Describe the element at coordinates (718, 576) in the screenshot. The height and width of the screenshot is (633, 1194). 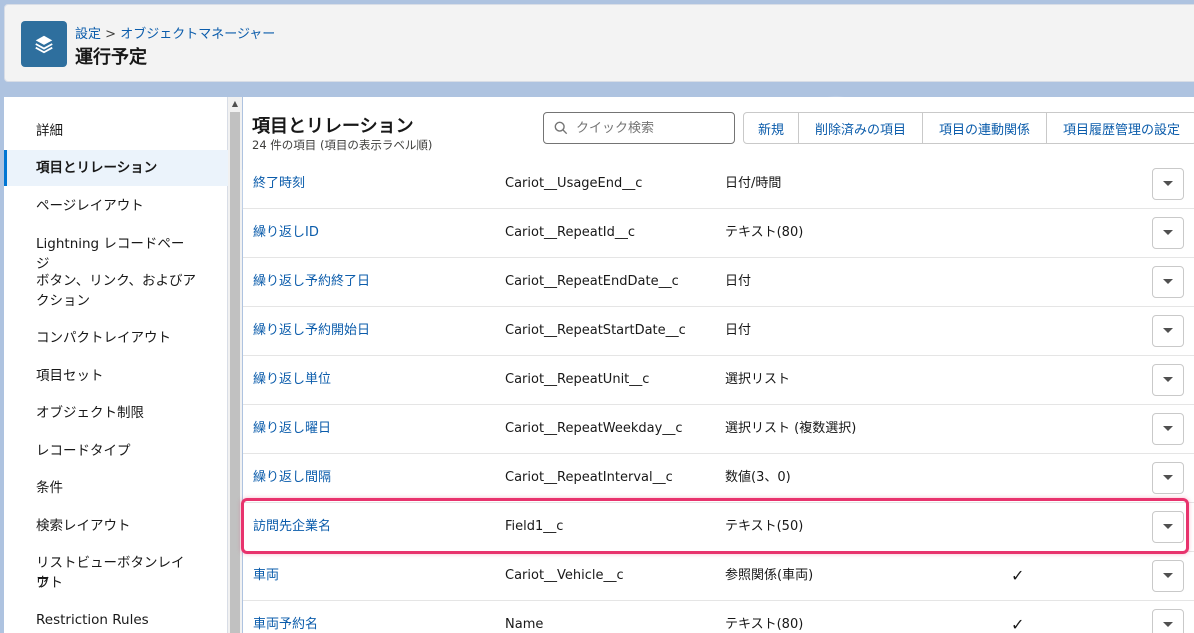
I see `table-row: 車両 Cariot__Vehicle__c 参照関係(車両) ✓` at that location.